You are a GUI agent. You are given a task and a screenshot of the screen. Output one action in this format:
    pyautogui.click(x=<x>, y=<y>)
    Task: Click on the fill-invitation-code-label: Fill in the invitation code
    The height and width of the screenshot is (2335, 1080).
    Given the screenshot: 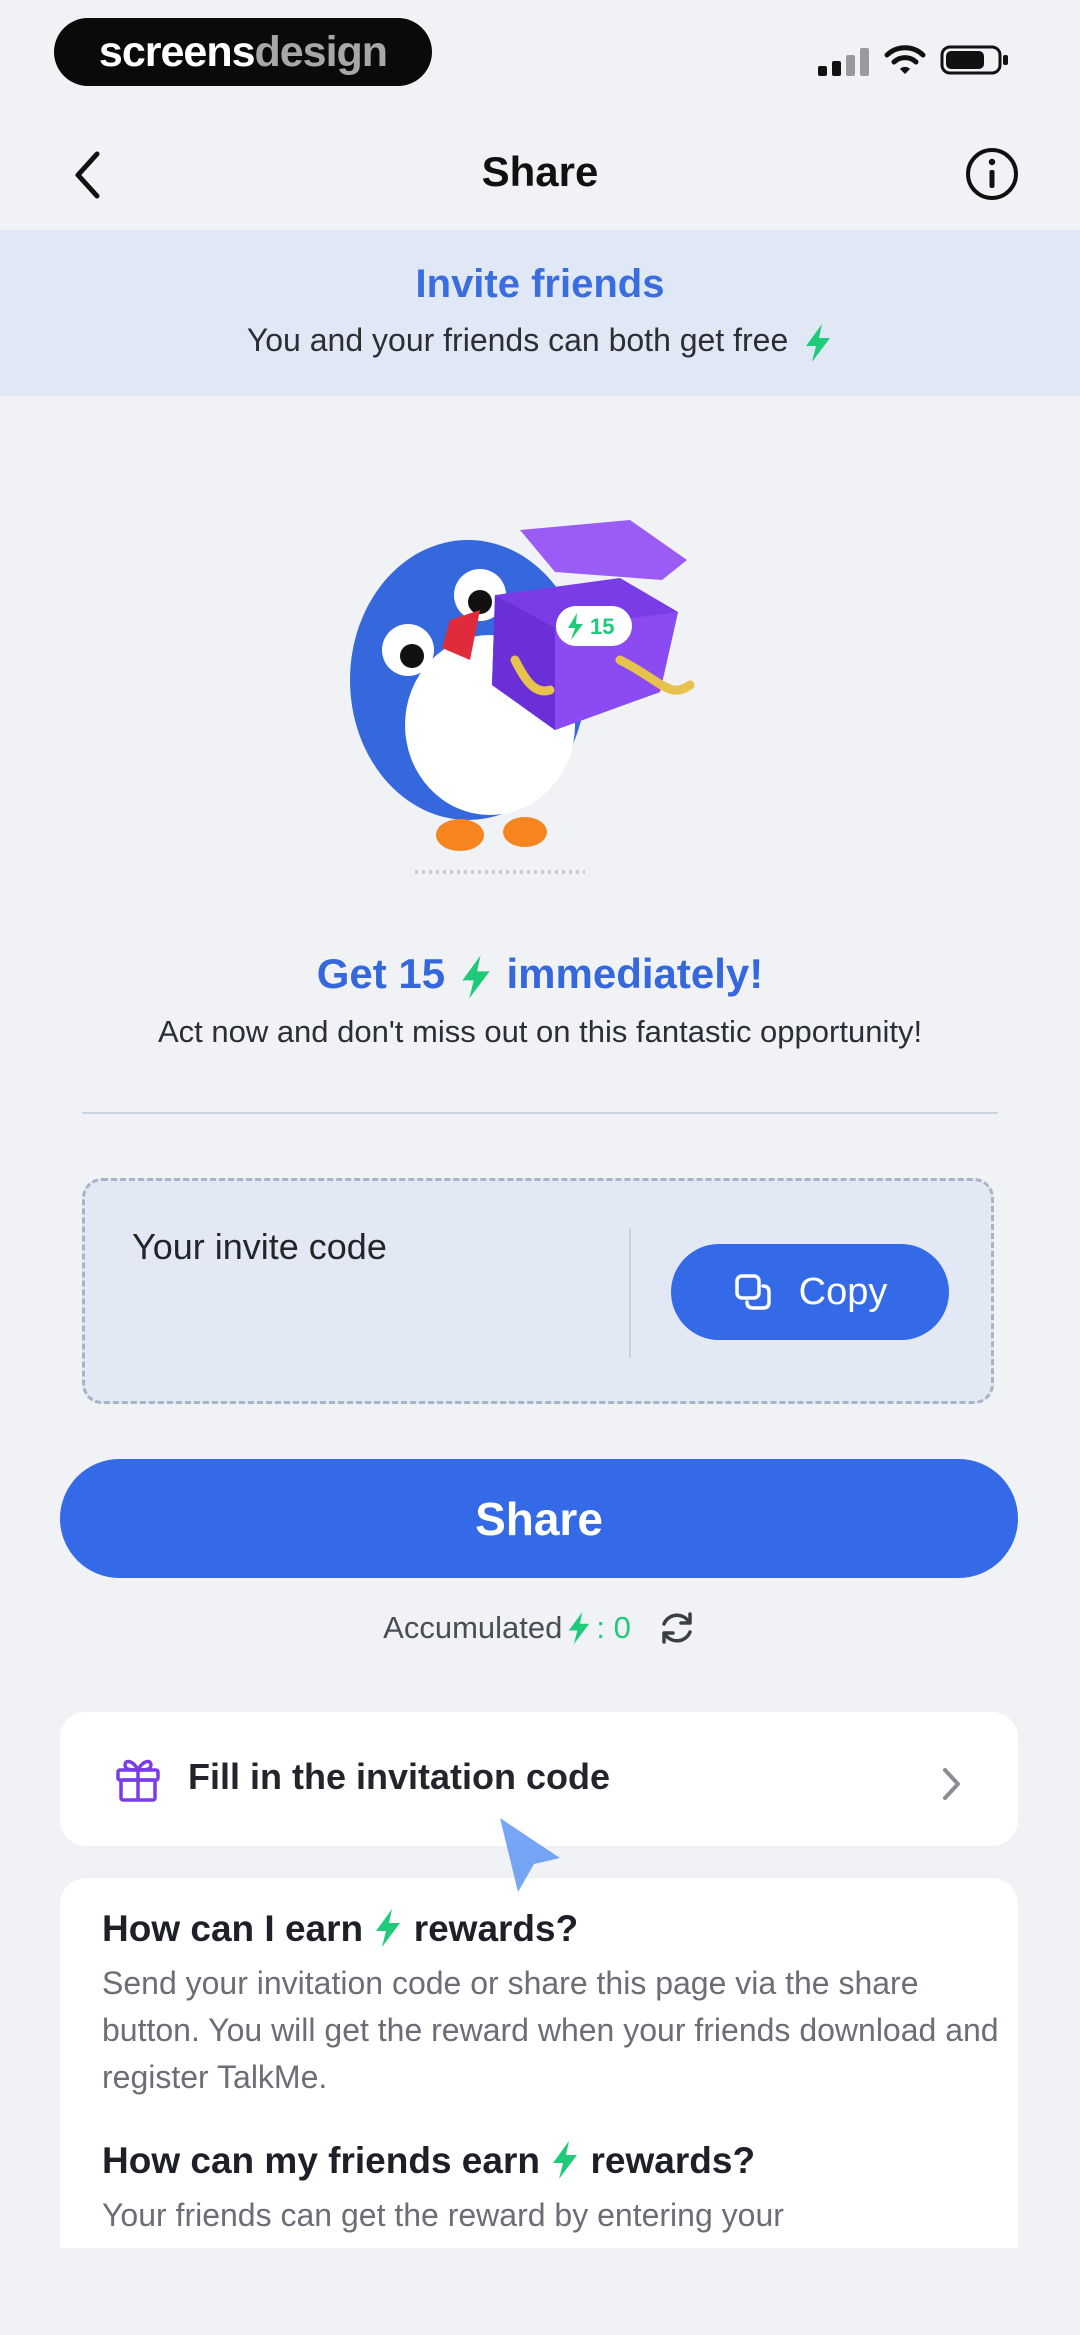 What is the action you would take?
    pyautogui.click(x=399, y=1776)
    